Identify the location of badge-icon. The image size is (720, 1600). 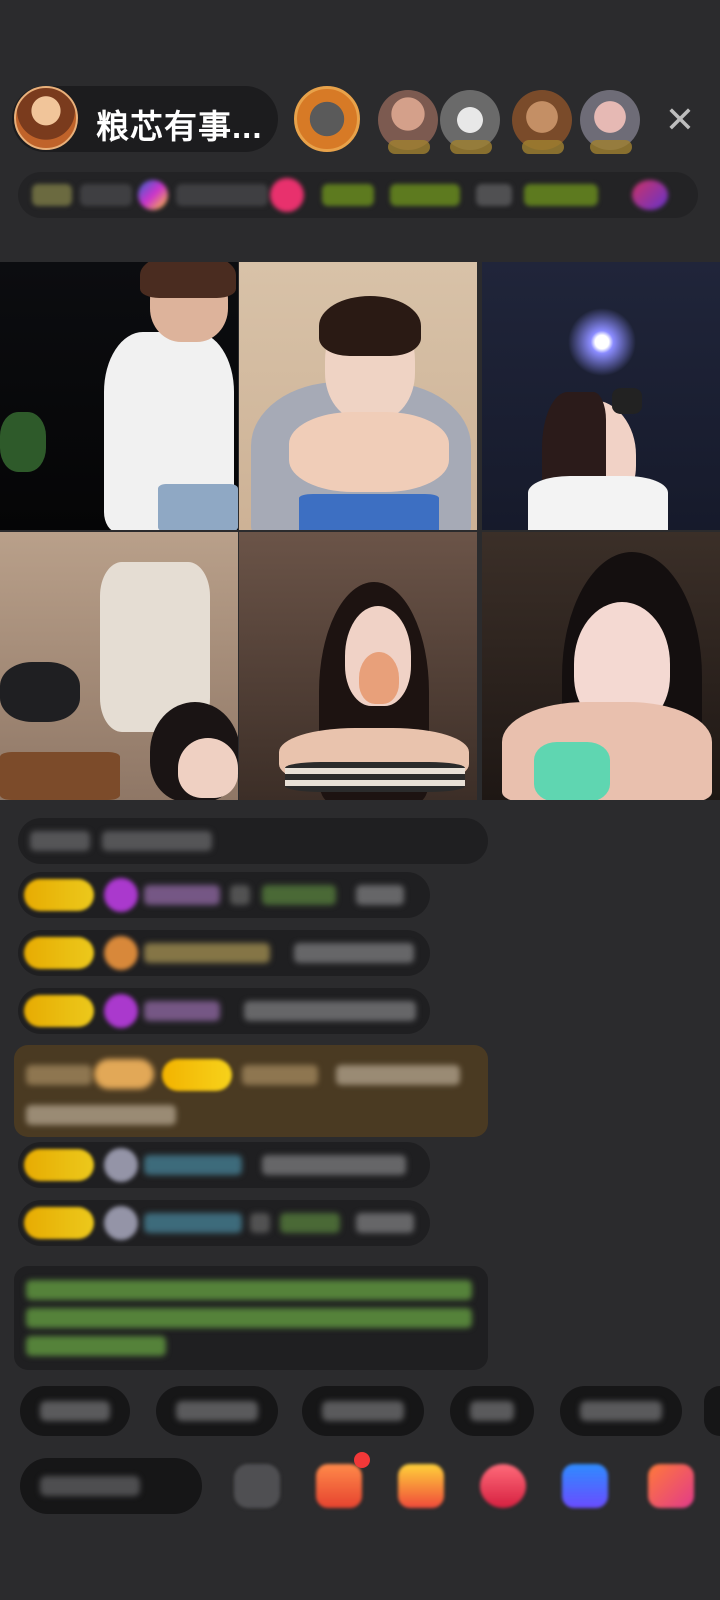
(650, 195).